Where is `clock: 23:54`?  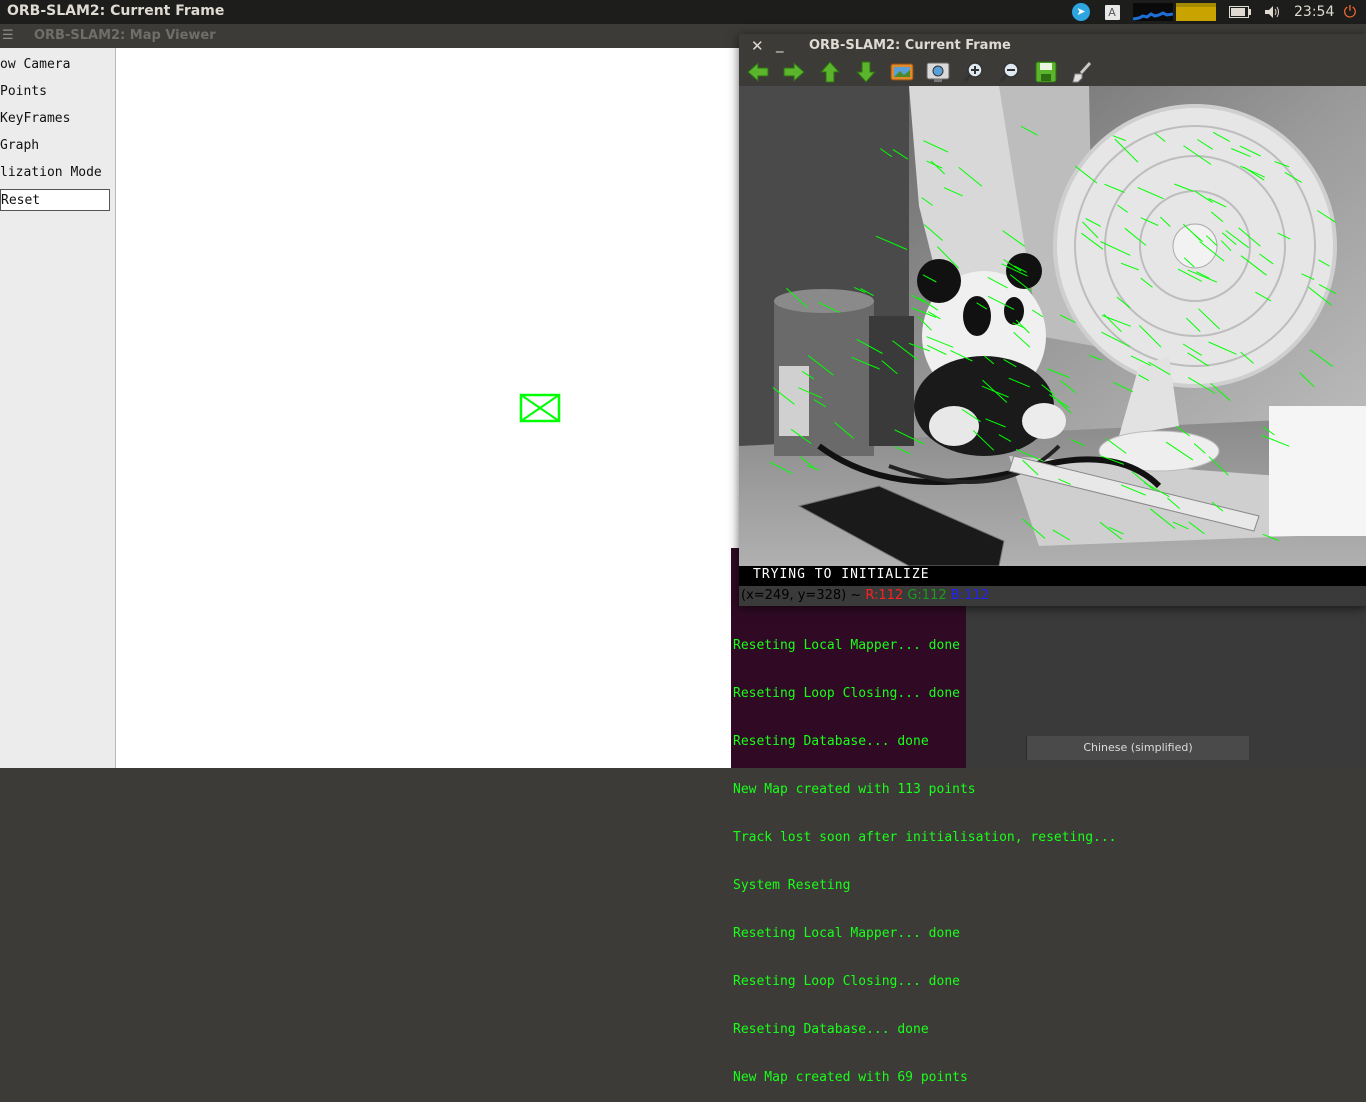
clock: 23:54 is located at coordinates (1314, 12).